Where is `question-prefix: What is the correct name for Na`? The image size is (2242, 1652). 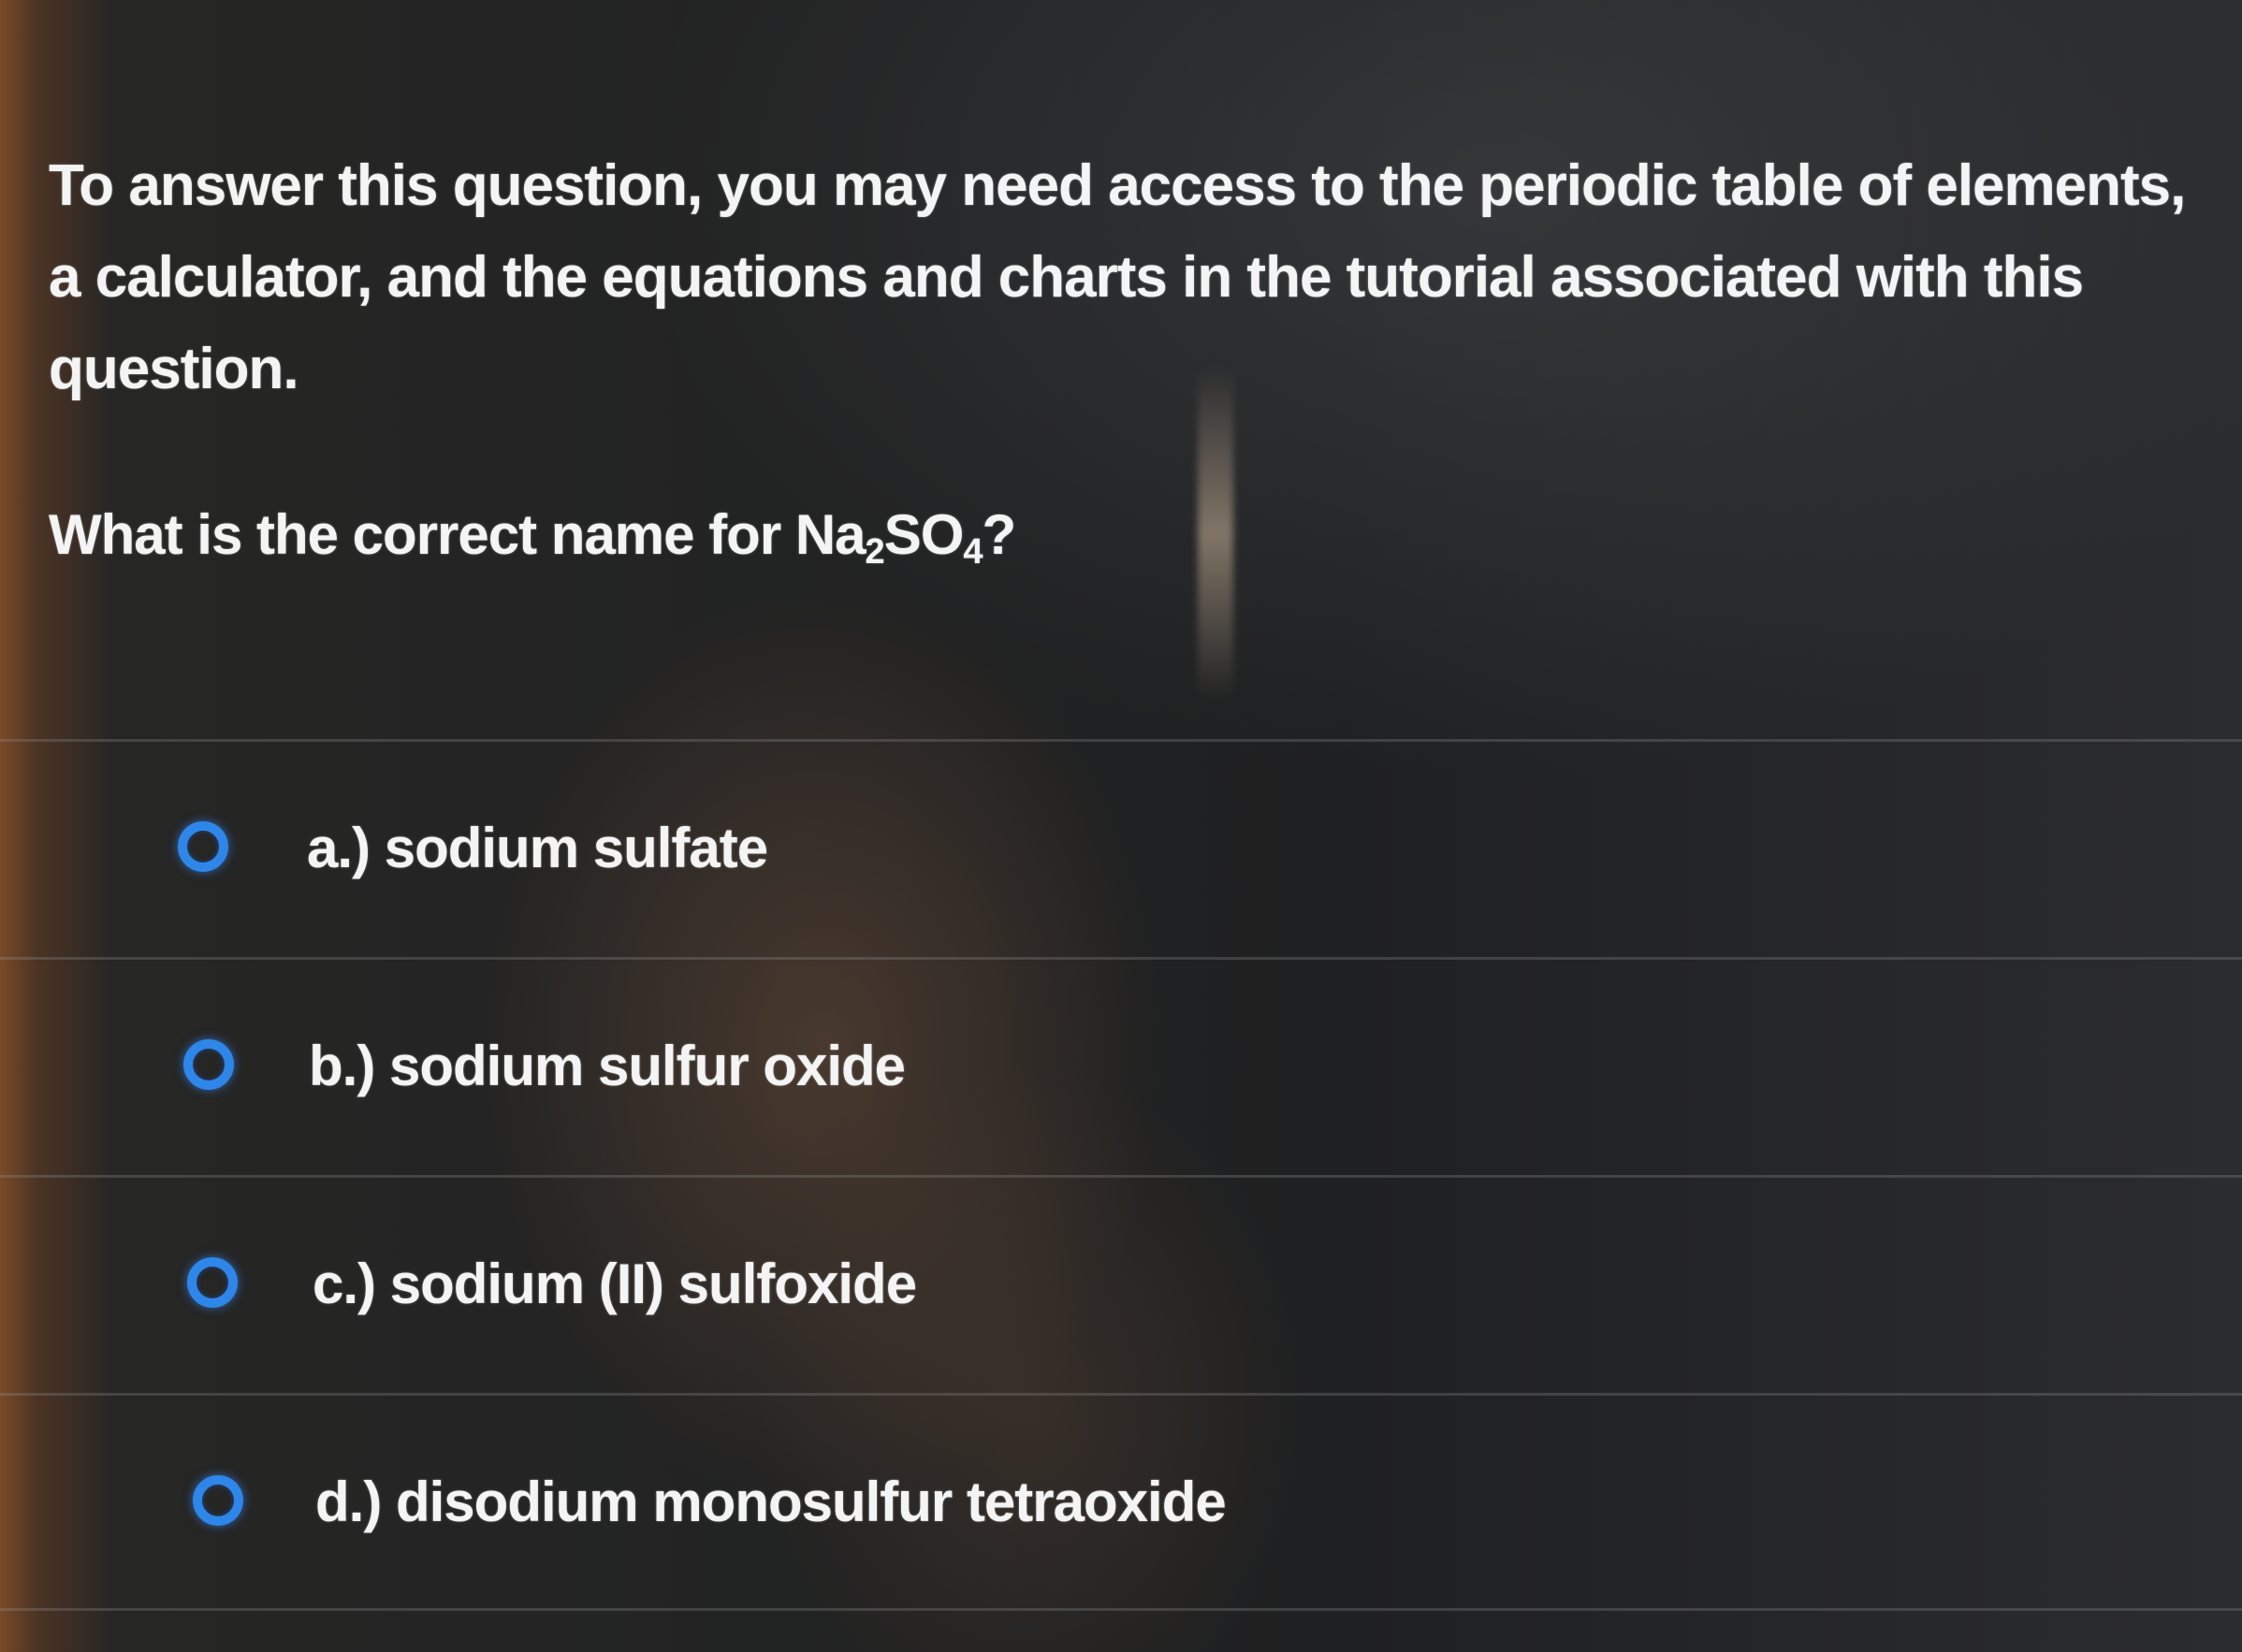
question-prefix: What is the correct name for Na is located at coordinates (457, 534).